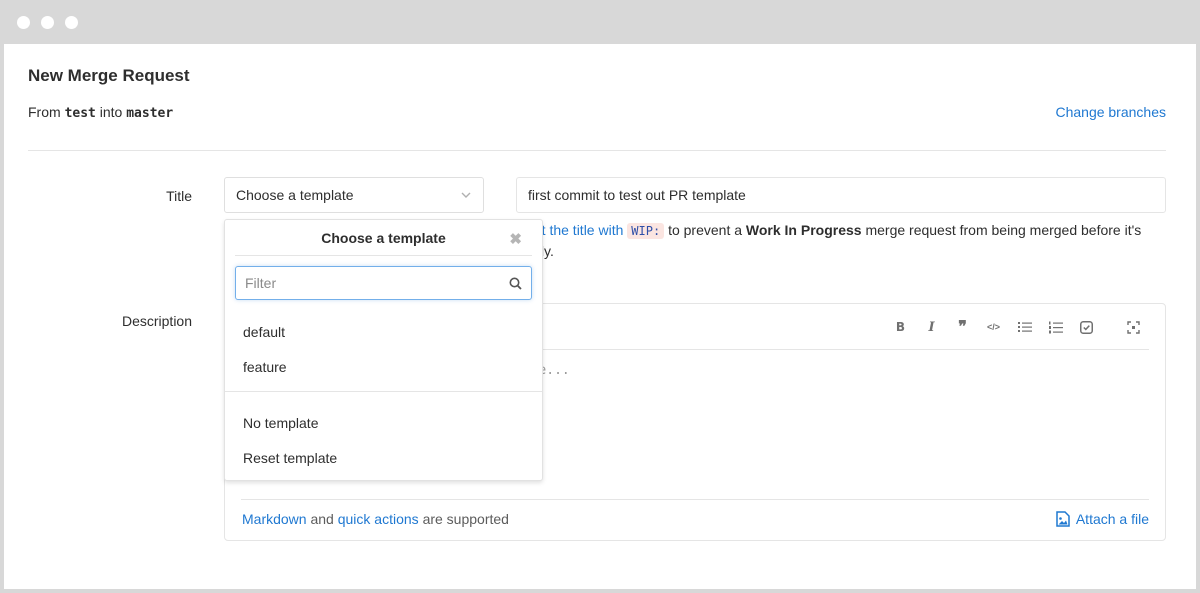 This screenshot has height=593, width=1200. I want to click on attach-file-button: Attach a file, so click(1102, 519).